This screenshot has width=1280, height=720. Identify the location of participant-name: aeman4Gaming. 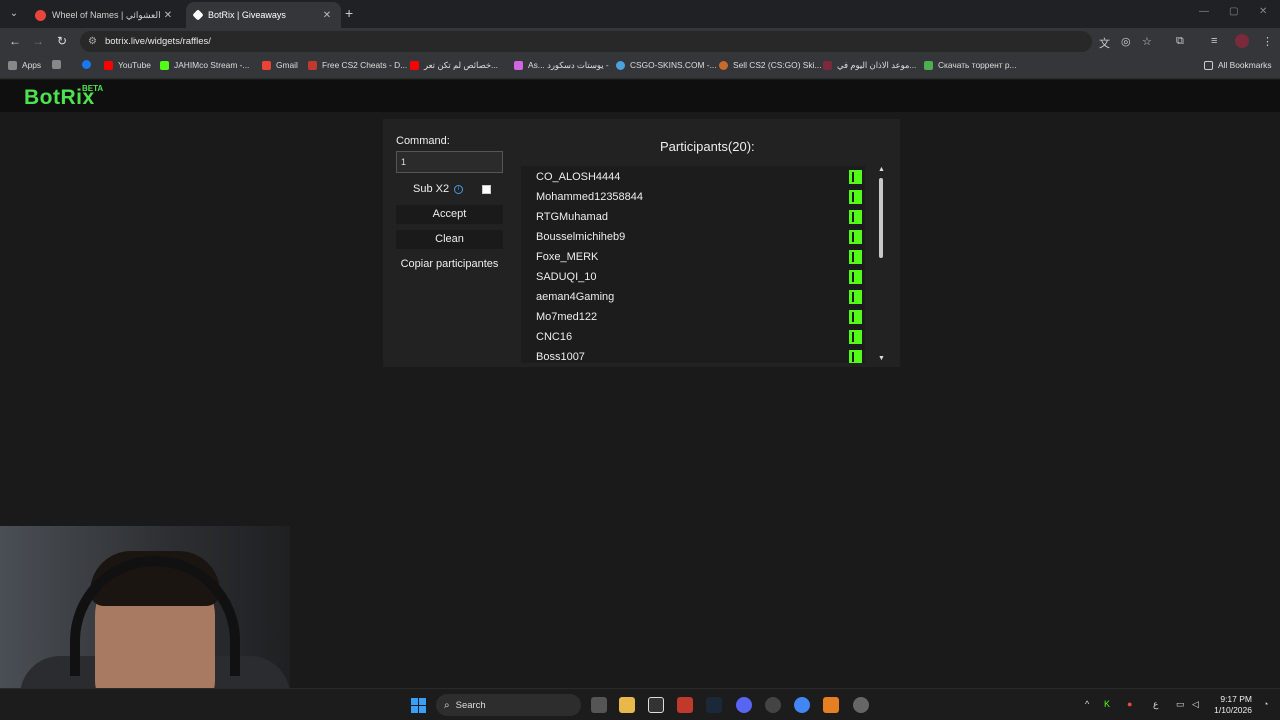
(575, 297).